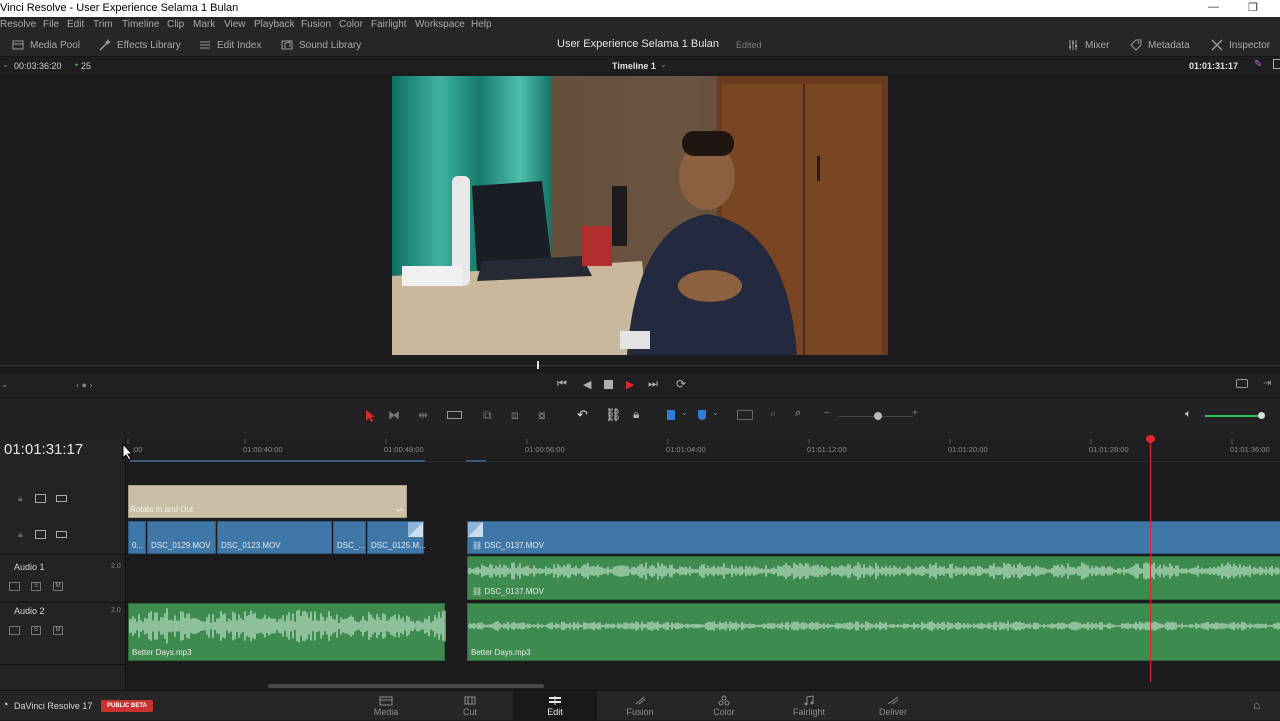 Image resolution: width=1280 pixels, height=721 pixels. I want to click on detail-zoom-icon: ⌕, so click(773, 414).